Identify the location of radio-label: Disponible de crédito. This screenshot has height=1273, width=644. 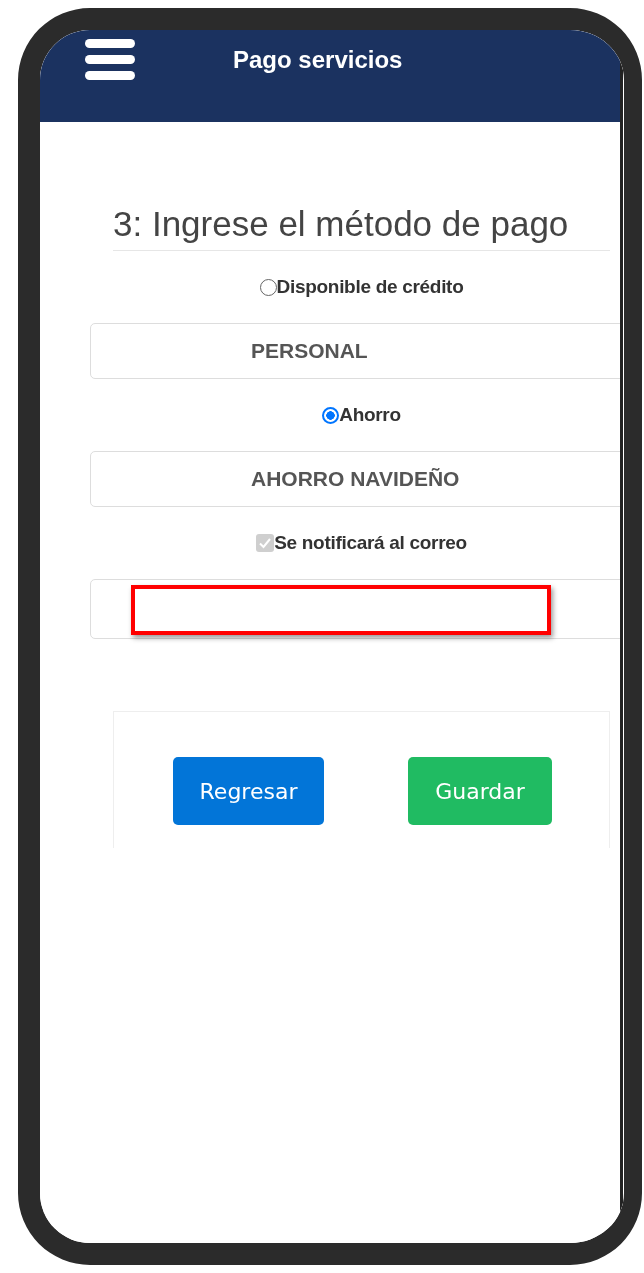
(370, 287).